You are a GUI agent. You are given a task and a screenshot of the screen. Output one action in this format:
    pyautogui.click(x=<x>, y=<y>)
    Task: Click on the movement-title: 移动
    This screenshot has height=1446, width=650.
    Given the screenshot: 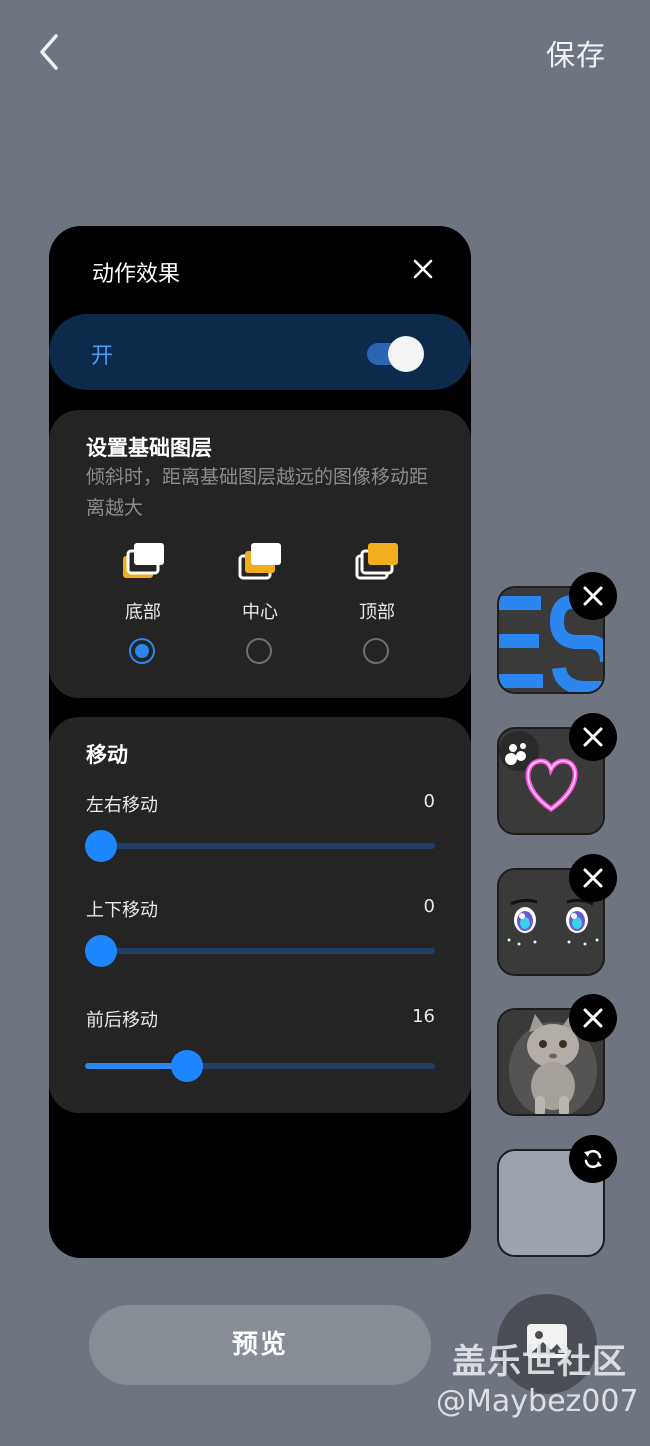 What is the action you would take?
    pyautogui.click(x=107, y=755)
    